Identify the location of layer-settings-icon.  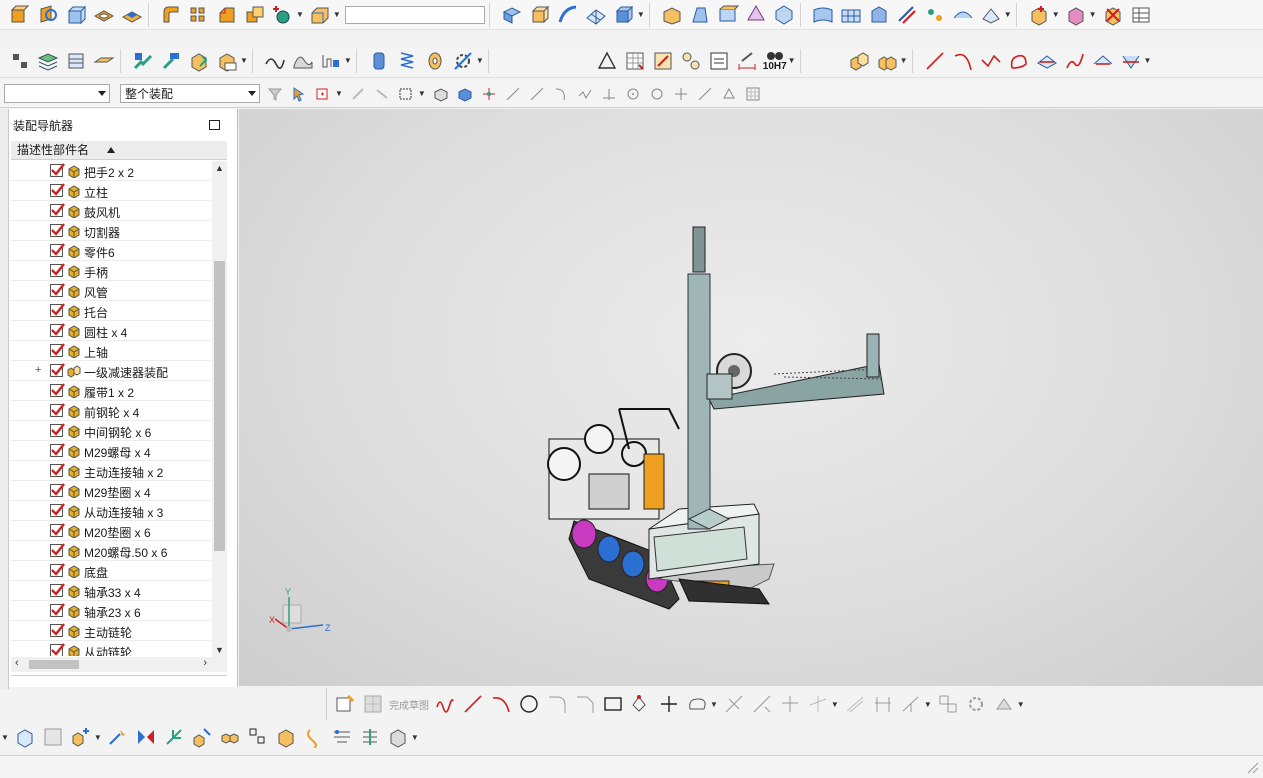
(20, 61).